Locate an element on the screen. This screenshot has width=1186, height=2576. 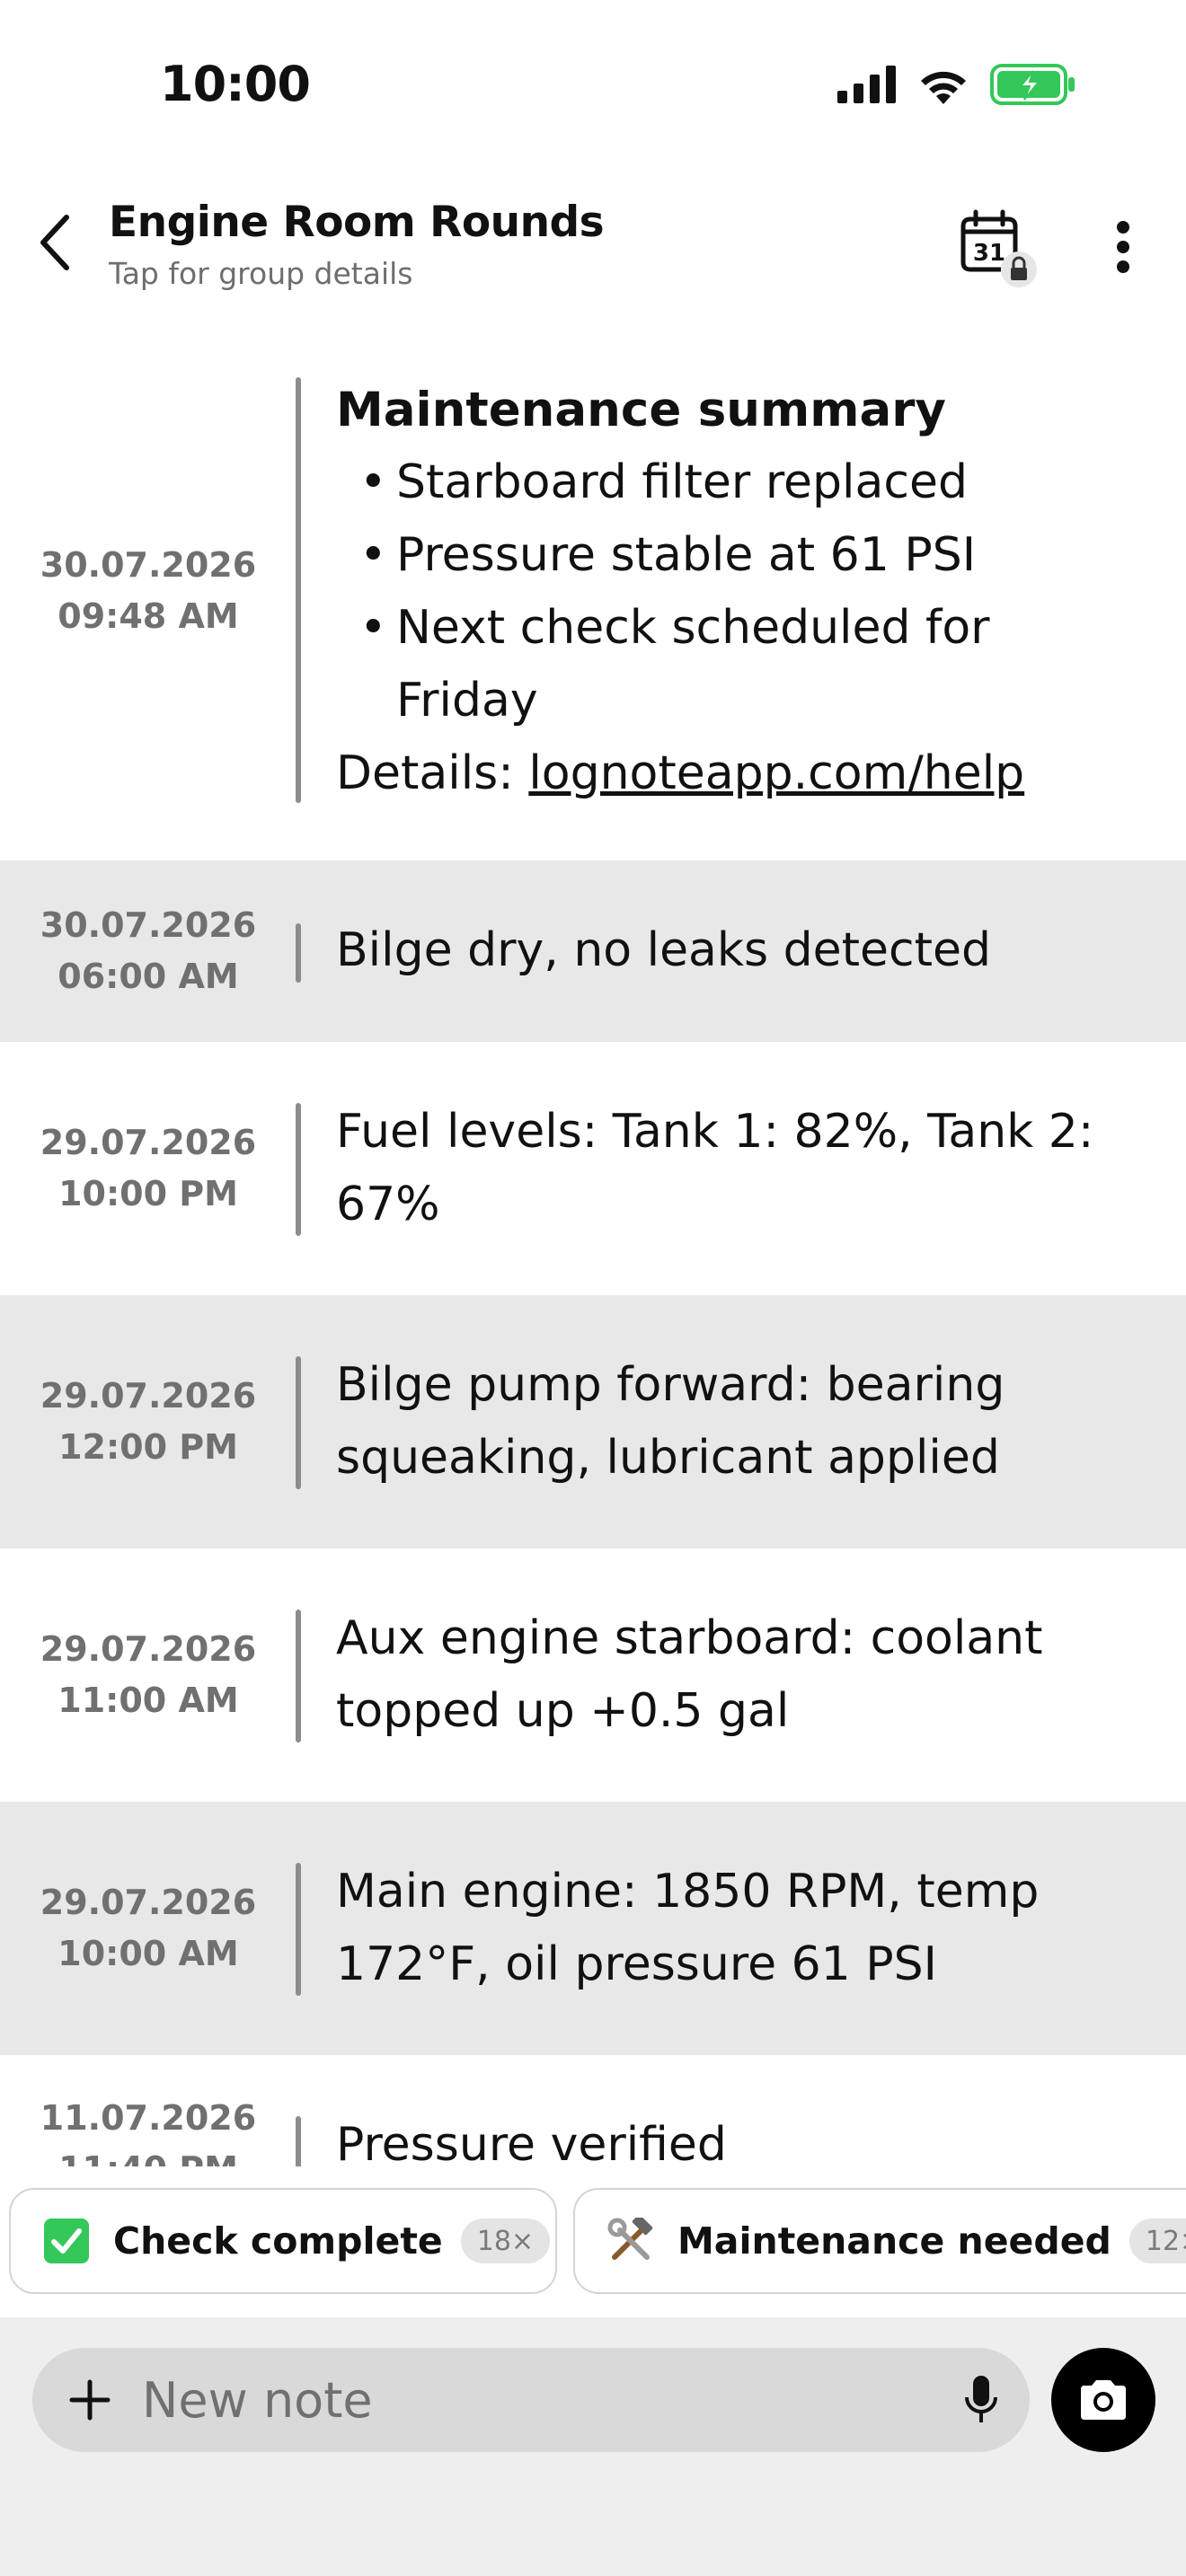
hammer-wrench-icon is located at coordinates (630, 2241).